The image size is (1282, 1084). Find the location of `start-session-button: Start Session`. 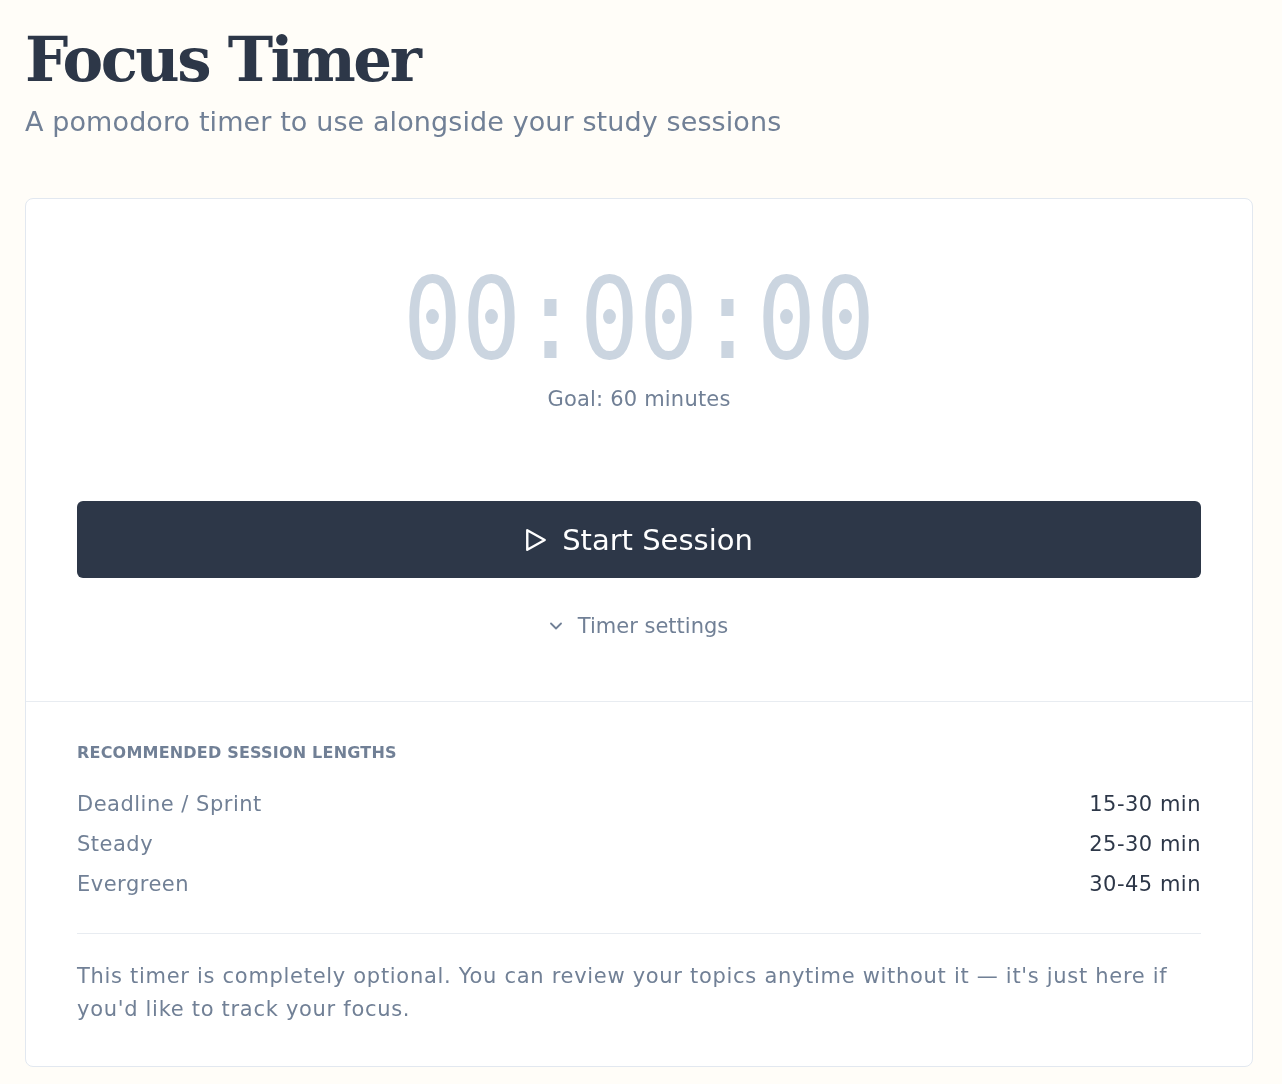

start-session-button: Start Session is located at coordinates (639, 539).